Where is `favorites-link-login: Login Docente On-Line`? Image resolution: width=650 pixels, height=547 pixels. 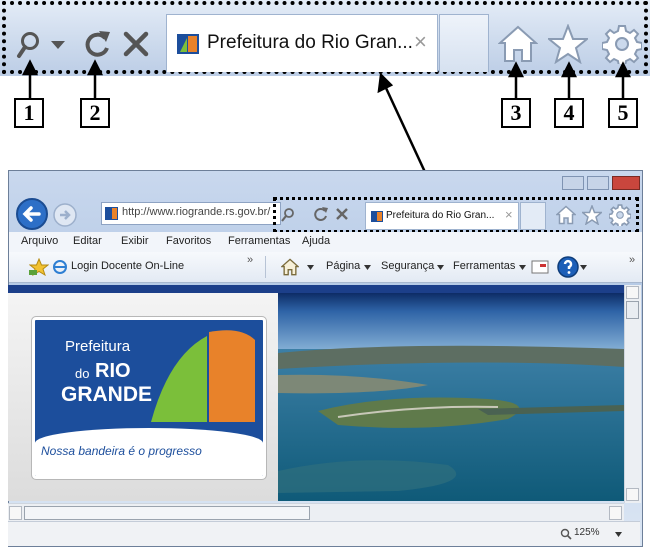
favorites-link-login: Login Docente On-Line is located at coordinates (127, 266).